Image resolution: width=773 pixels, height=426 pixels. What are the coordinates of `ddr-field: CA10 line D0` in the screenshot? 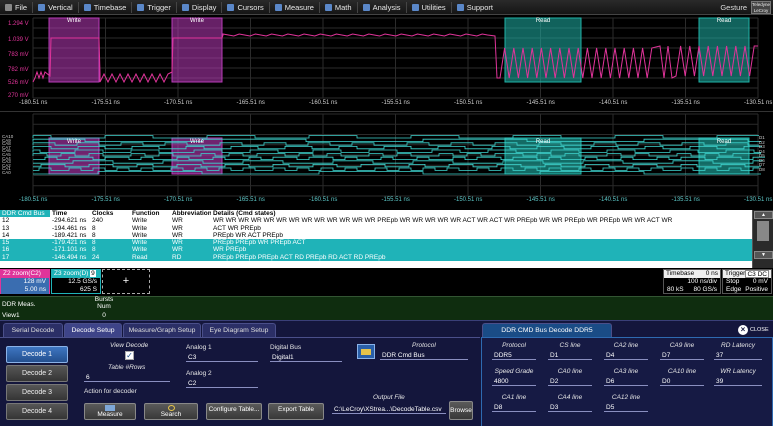 It's located at (682, 377).